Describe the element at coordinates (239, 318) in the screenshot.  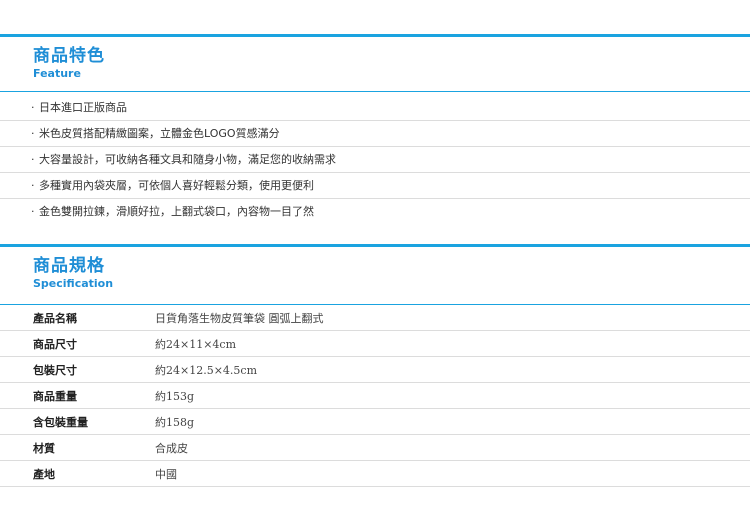
I see `spec-value: 日貨角落生物皮質筆袋 圓弧上翻式` at that location.